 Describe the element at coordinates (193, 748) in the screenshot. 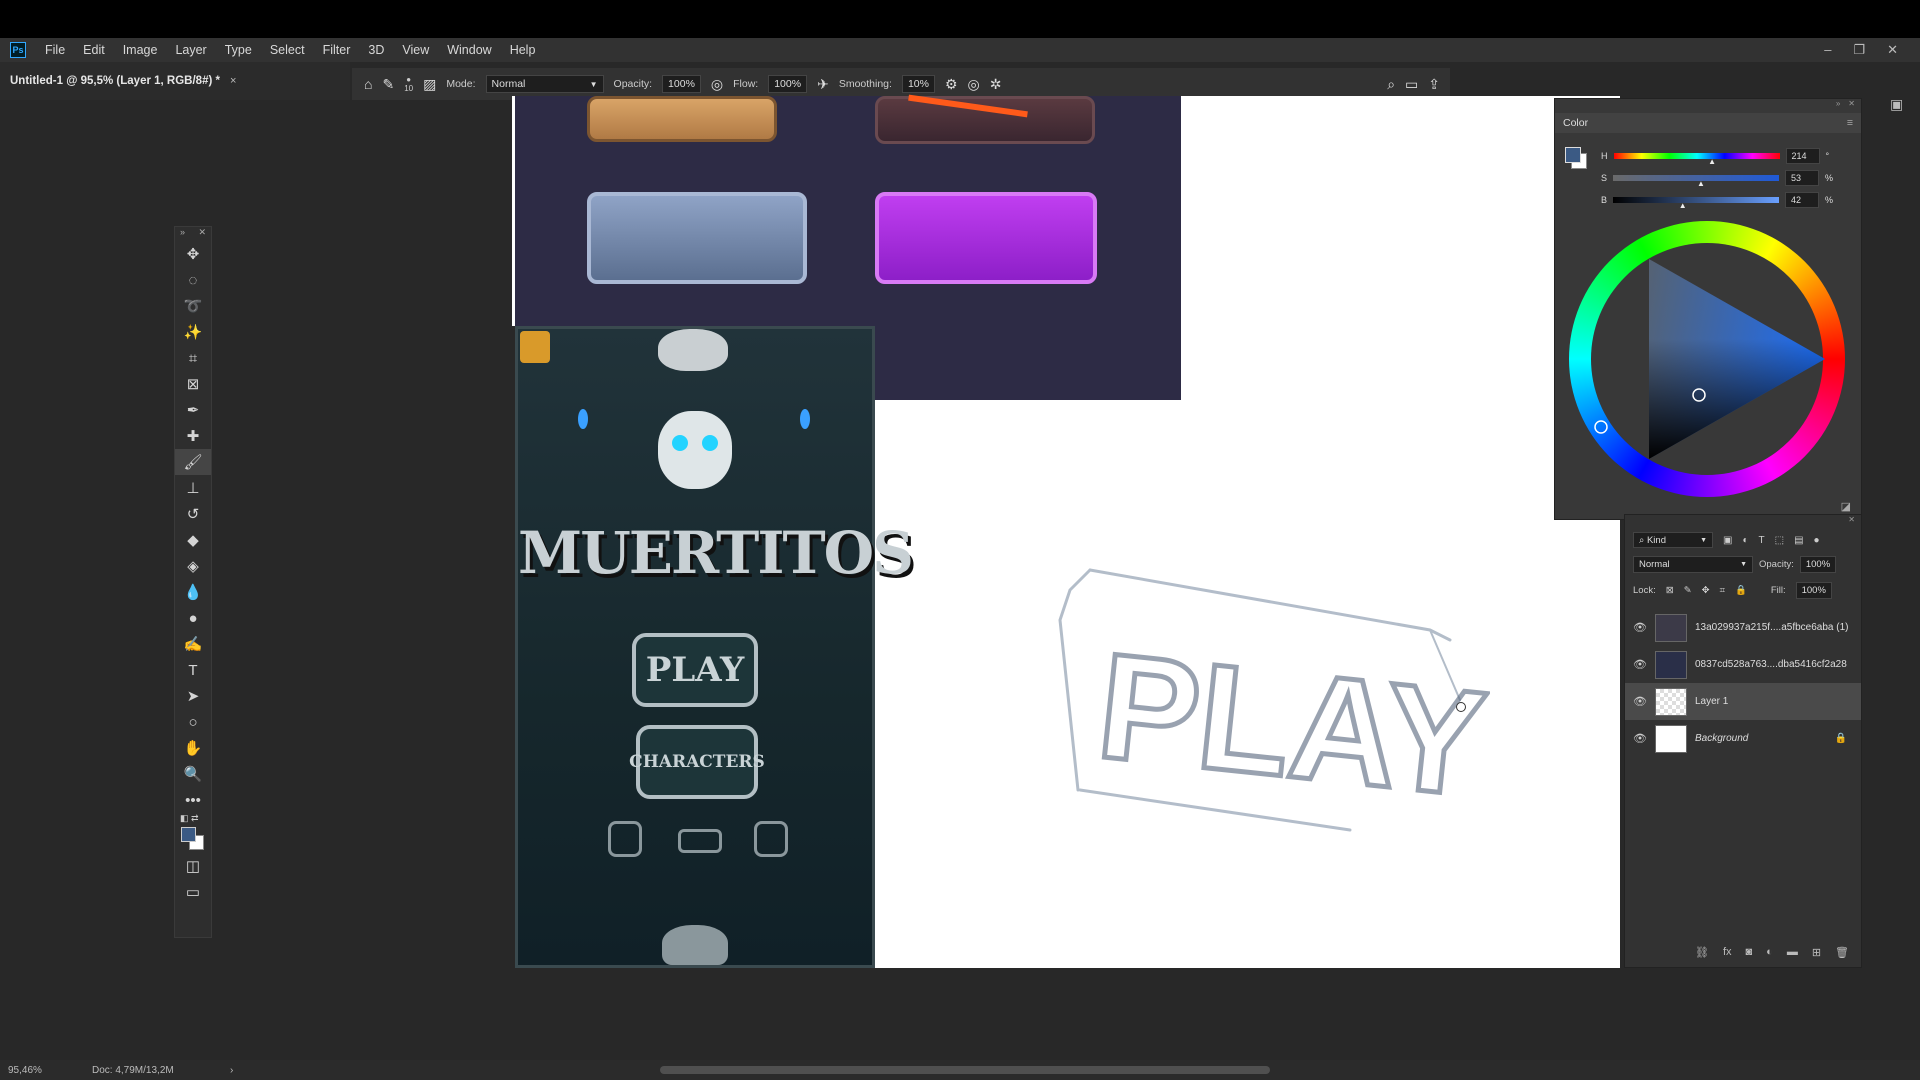

I see `hand-tool-icon: ✋` at that location.